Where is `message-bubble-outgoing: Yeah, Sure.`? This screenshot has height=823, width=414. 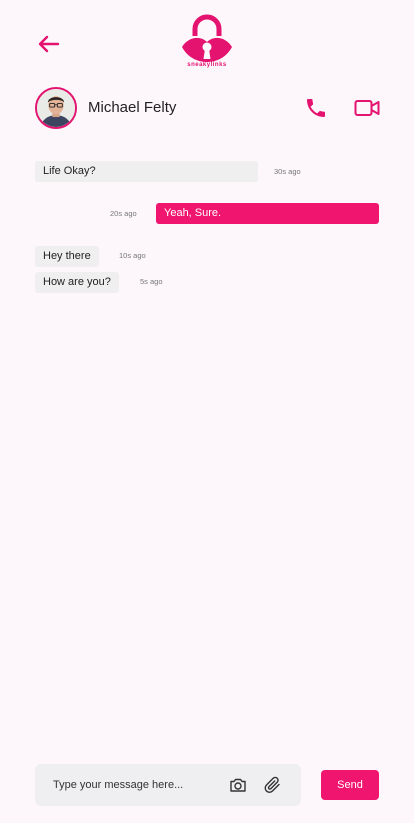 message-bubble-outgoing: Yeah, Sure. is located at coordinates (267, 213).